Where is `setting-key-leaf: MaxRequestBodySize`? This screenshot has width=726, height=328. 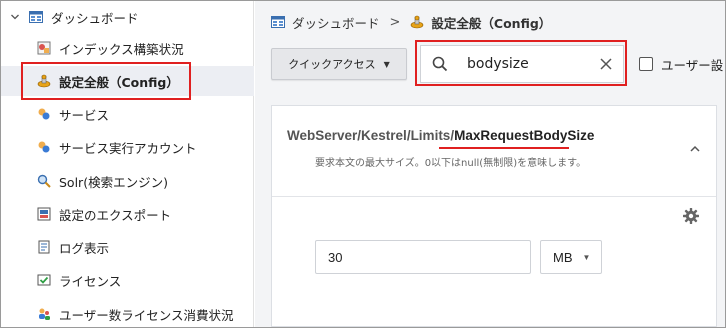 setting-key-leaf: MaxRequestBodySize is located at coordinates (524, 135).